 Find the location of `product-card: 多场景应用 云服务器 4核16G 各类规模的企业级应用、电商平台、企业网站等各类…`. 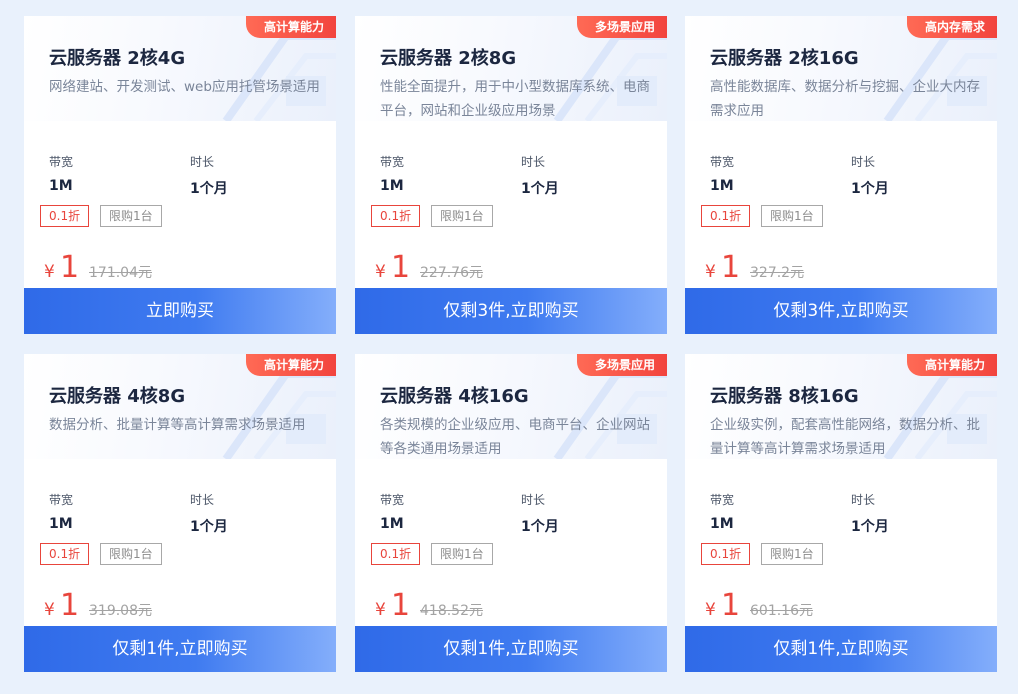

product-card: 多场景应用 云服务器 4核16G 各类规模的企业级应用、电商平台、企业网站等各类… is located at coordinates (511, 513).